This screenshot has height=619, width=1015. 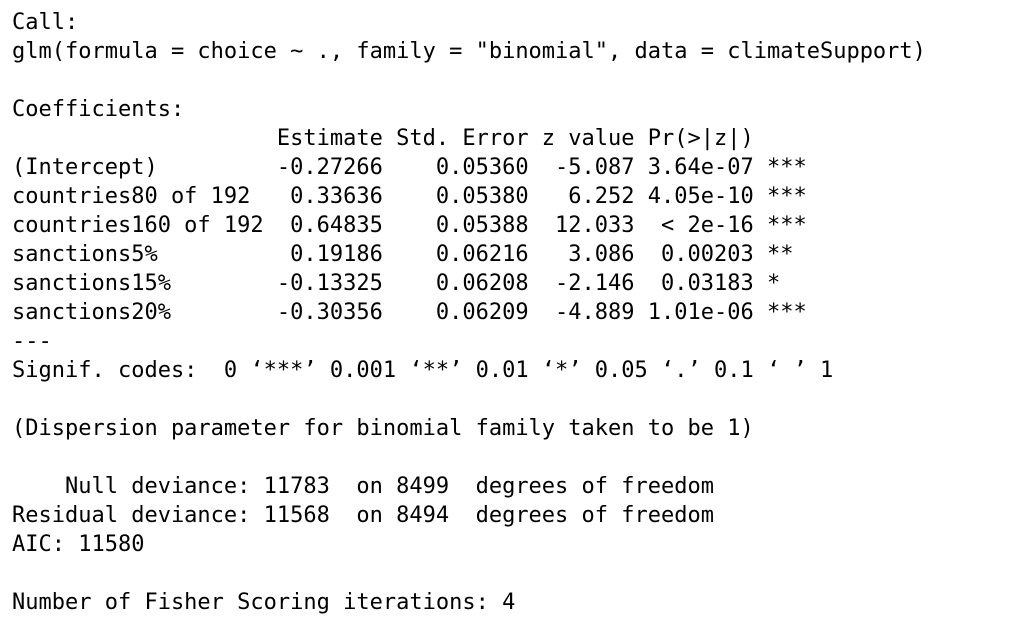 What do you see at coordinates (98, 109) in the screenshot?
I see `coefficients-header: Coefficients:` at bounding box center [98, 109].